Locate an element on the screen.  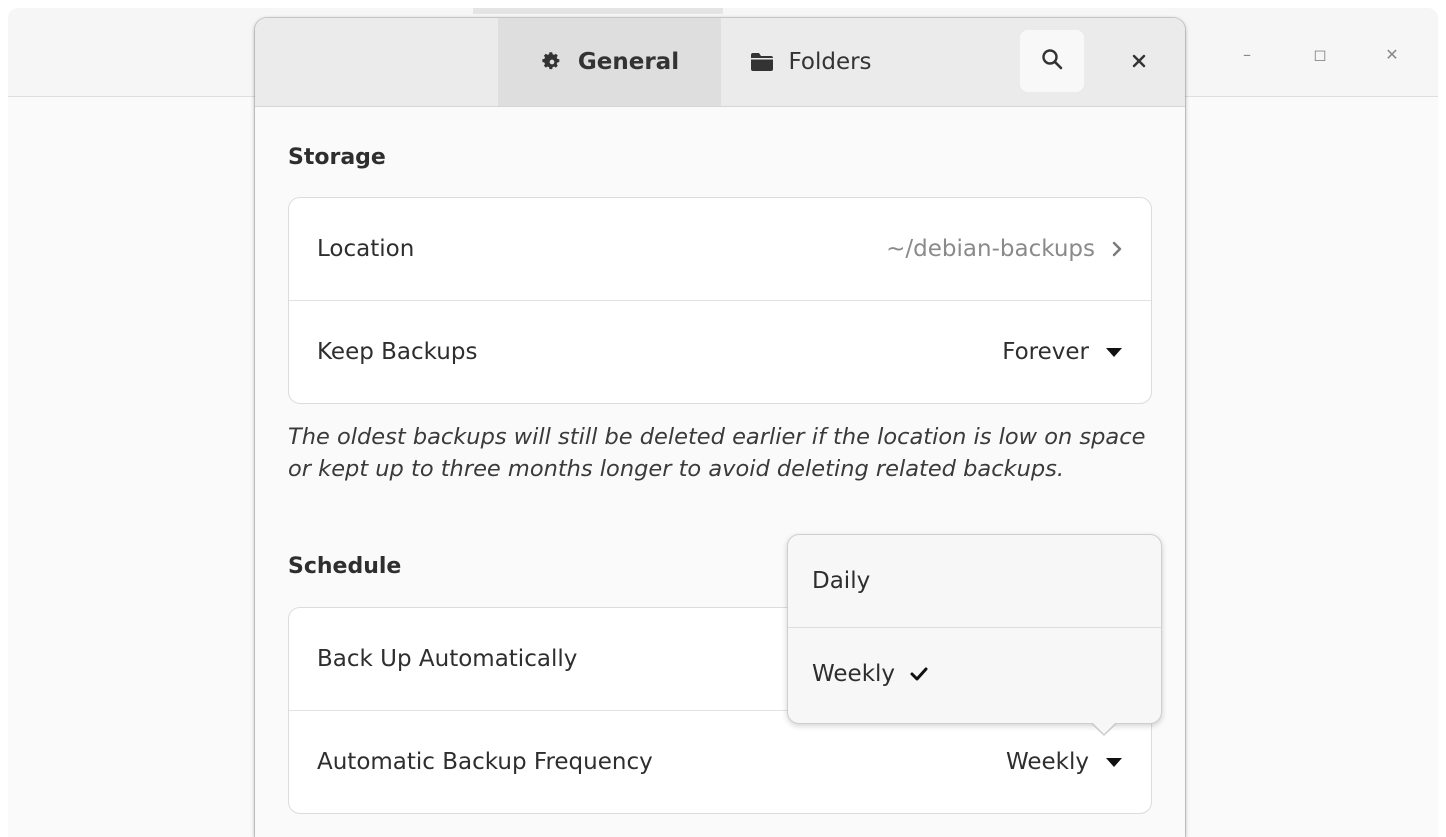
folder-icon is located at coordinates (762, 62).